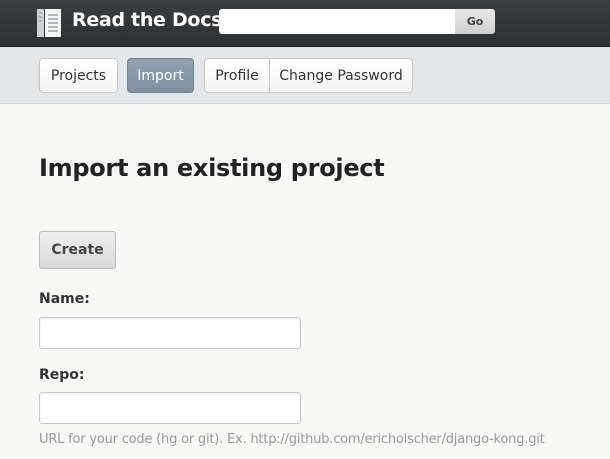 This screenshot has width=610, height=459. I want to click on nav-profile-button: Profile, so click(237, 75).